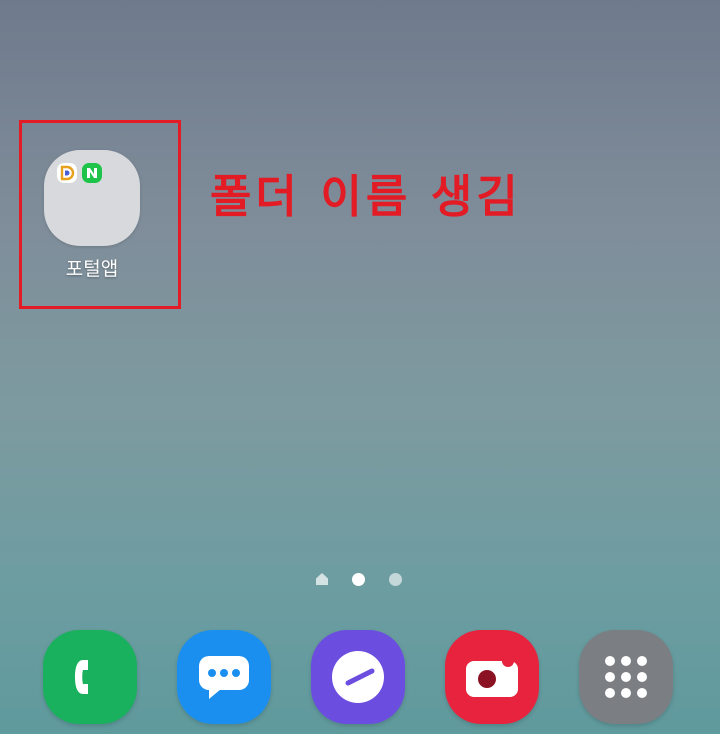 Image resolution: width=720 pixels, height=734 pixels. I want to click on camera-app, so click(492, 677).